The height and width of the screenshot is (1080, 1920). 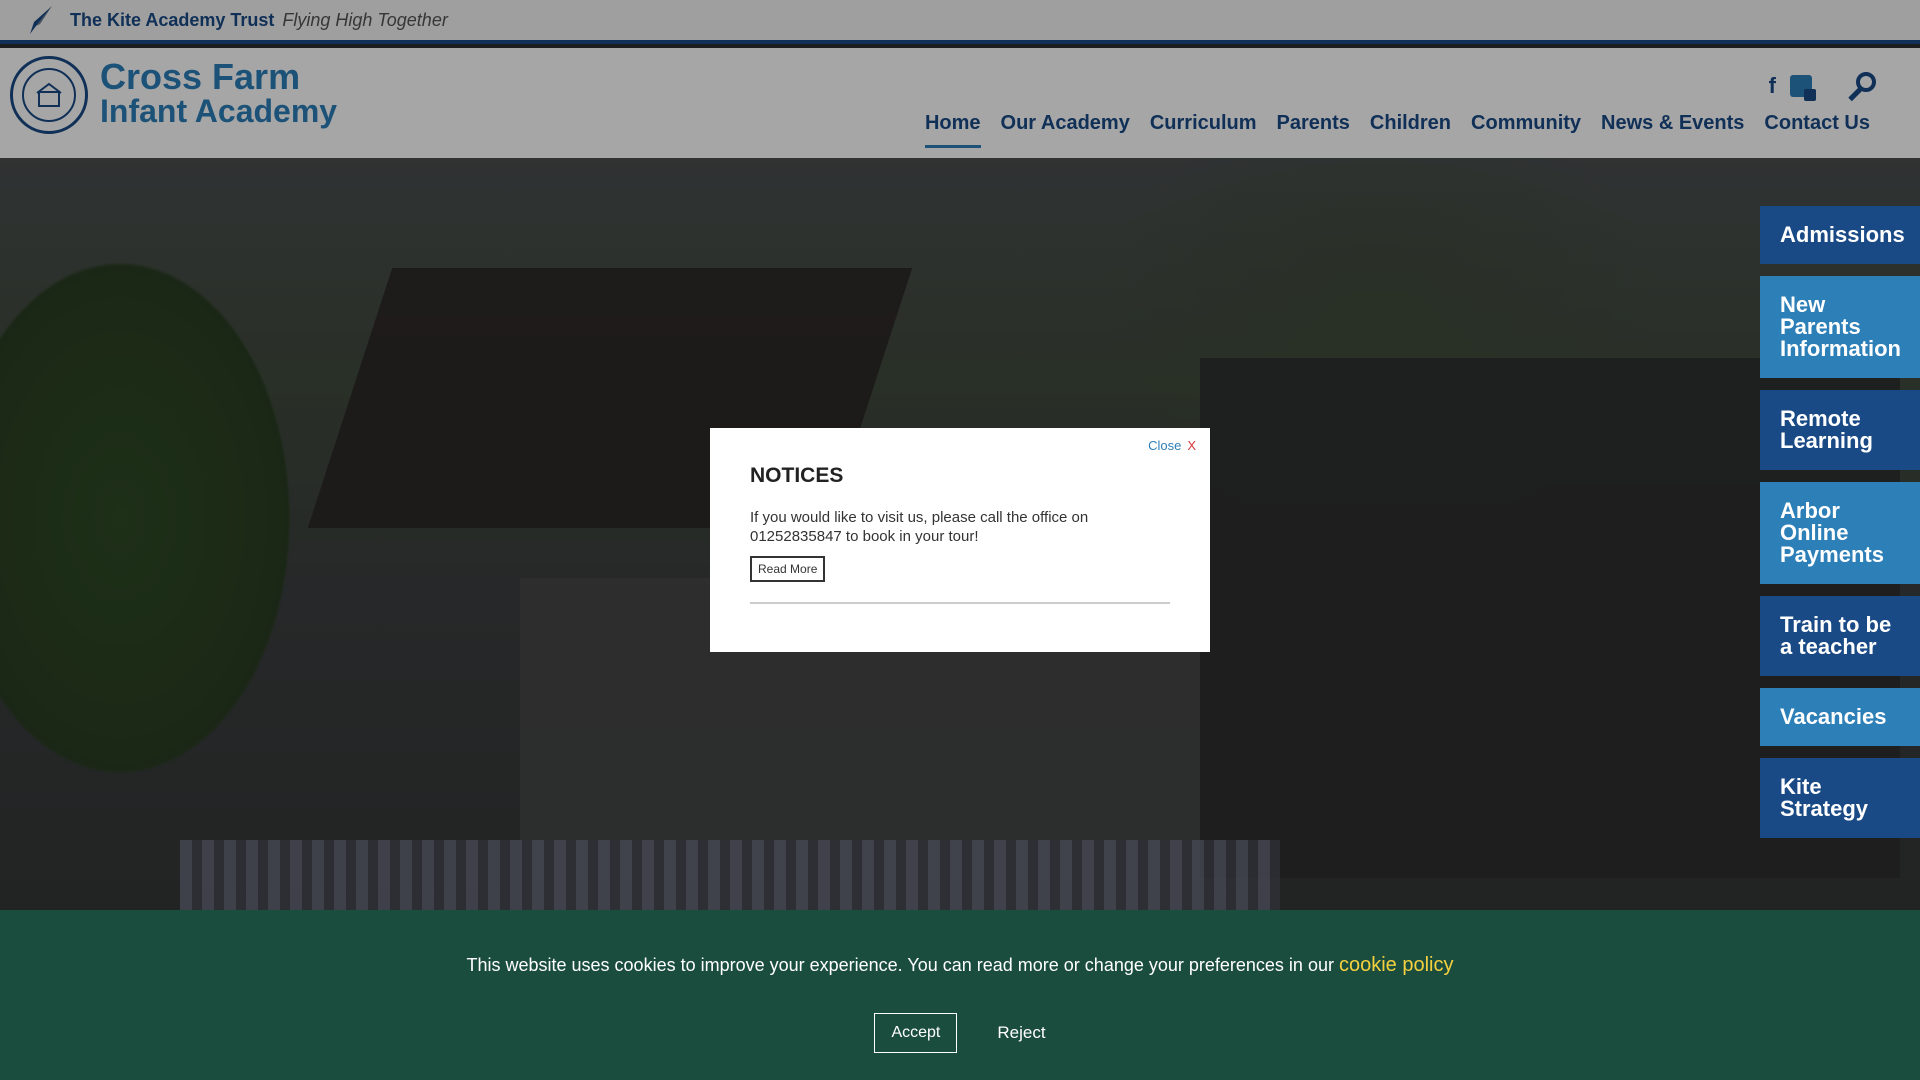 I want to click on quick-link-new-parents: New Parents Information, so click(x=1840, y=327).